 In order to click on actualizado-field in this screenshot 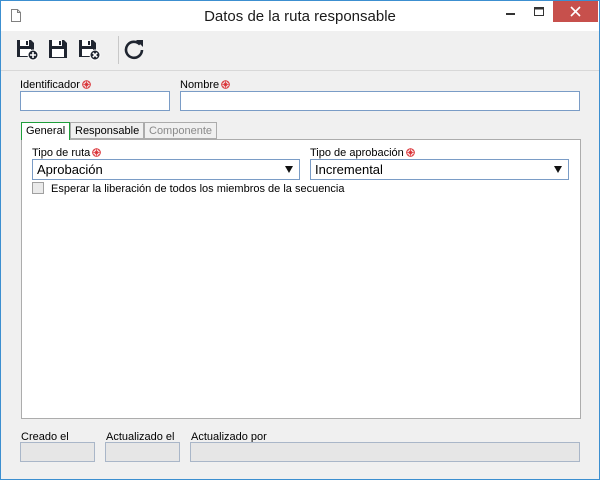, I will do `click(142, 452)`.